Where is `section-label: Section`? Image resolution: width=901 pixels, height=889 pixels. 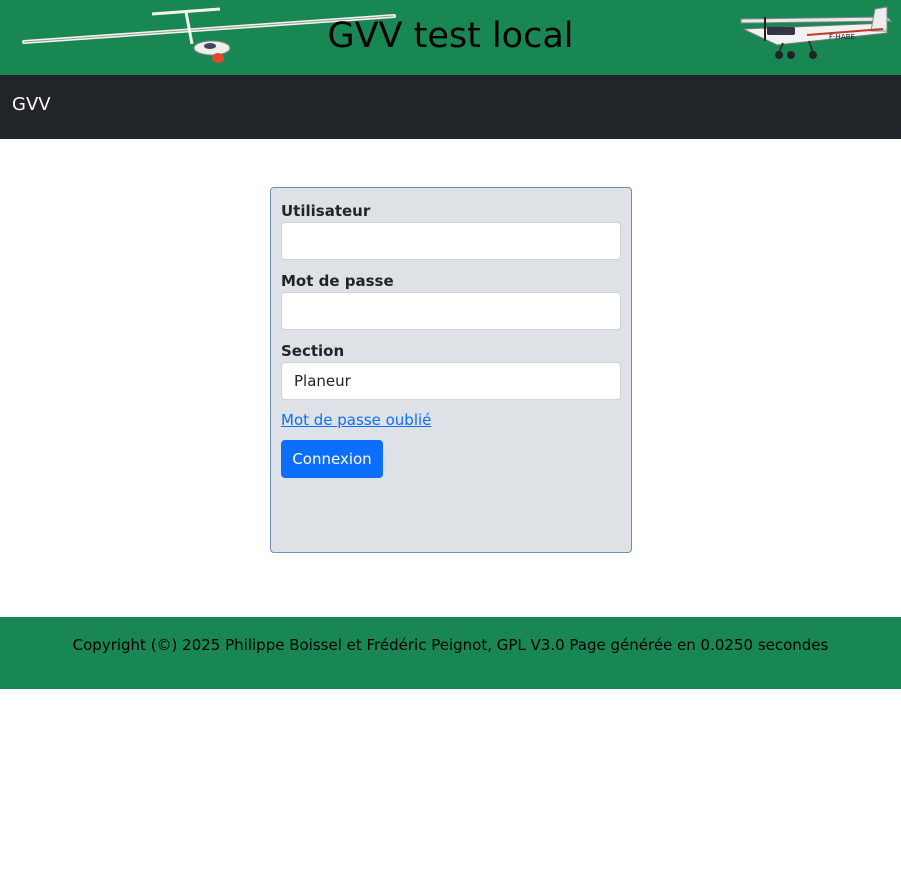
section-label: Section is located at coordinates (313, 351).